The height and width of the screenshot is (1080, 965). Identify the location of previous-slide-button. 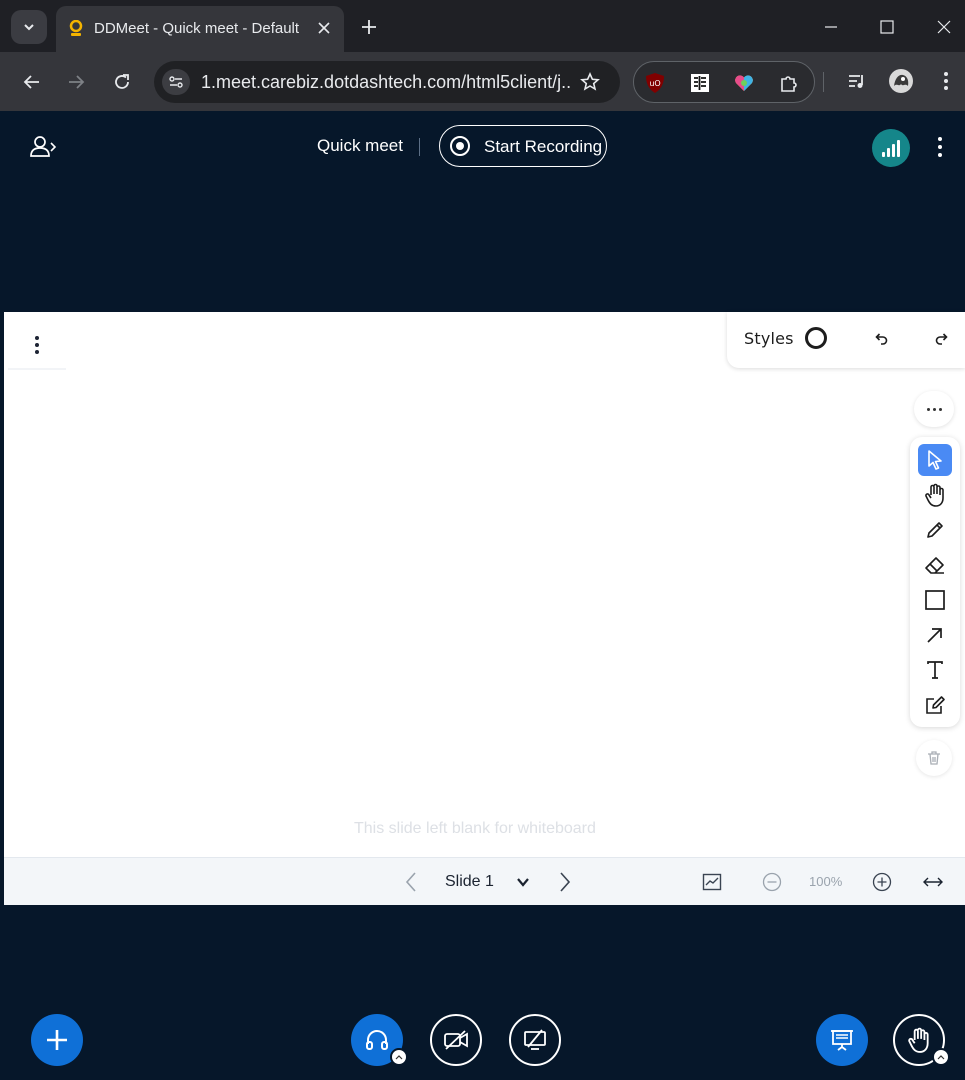
(411, 882).